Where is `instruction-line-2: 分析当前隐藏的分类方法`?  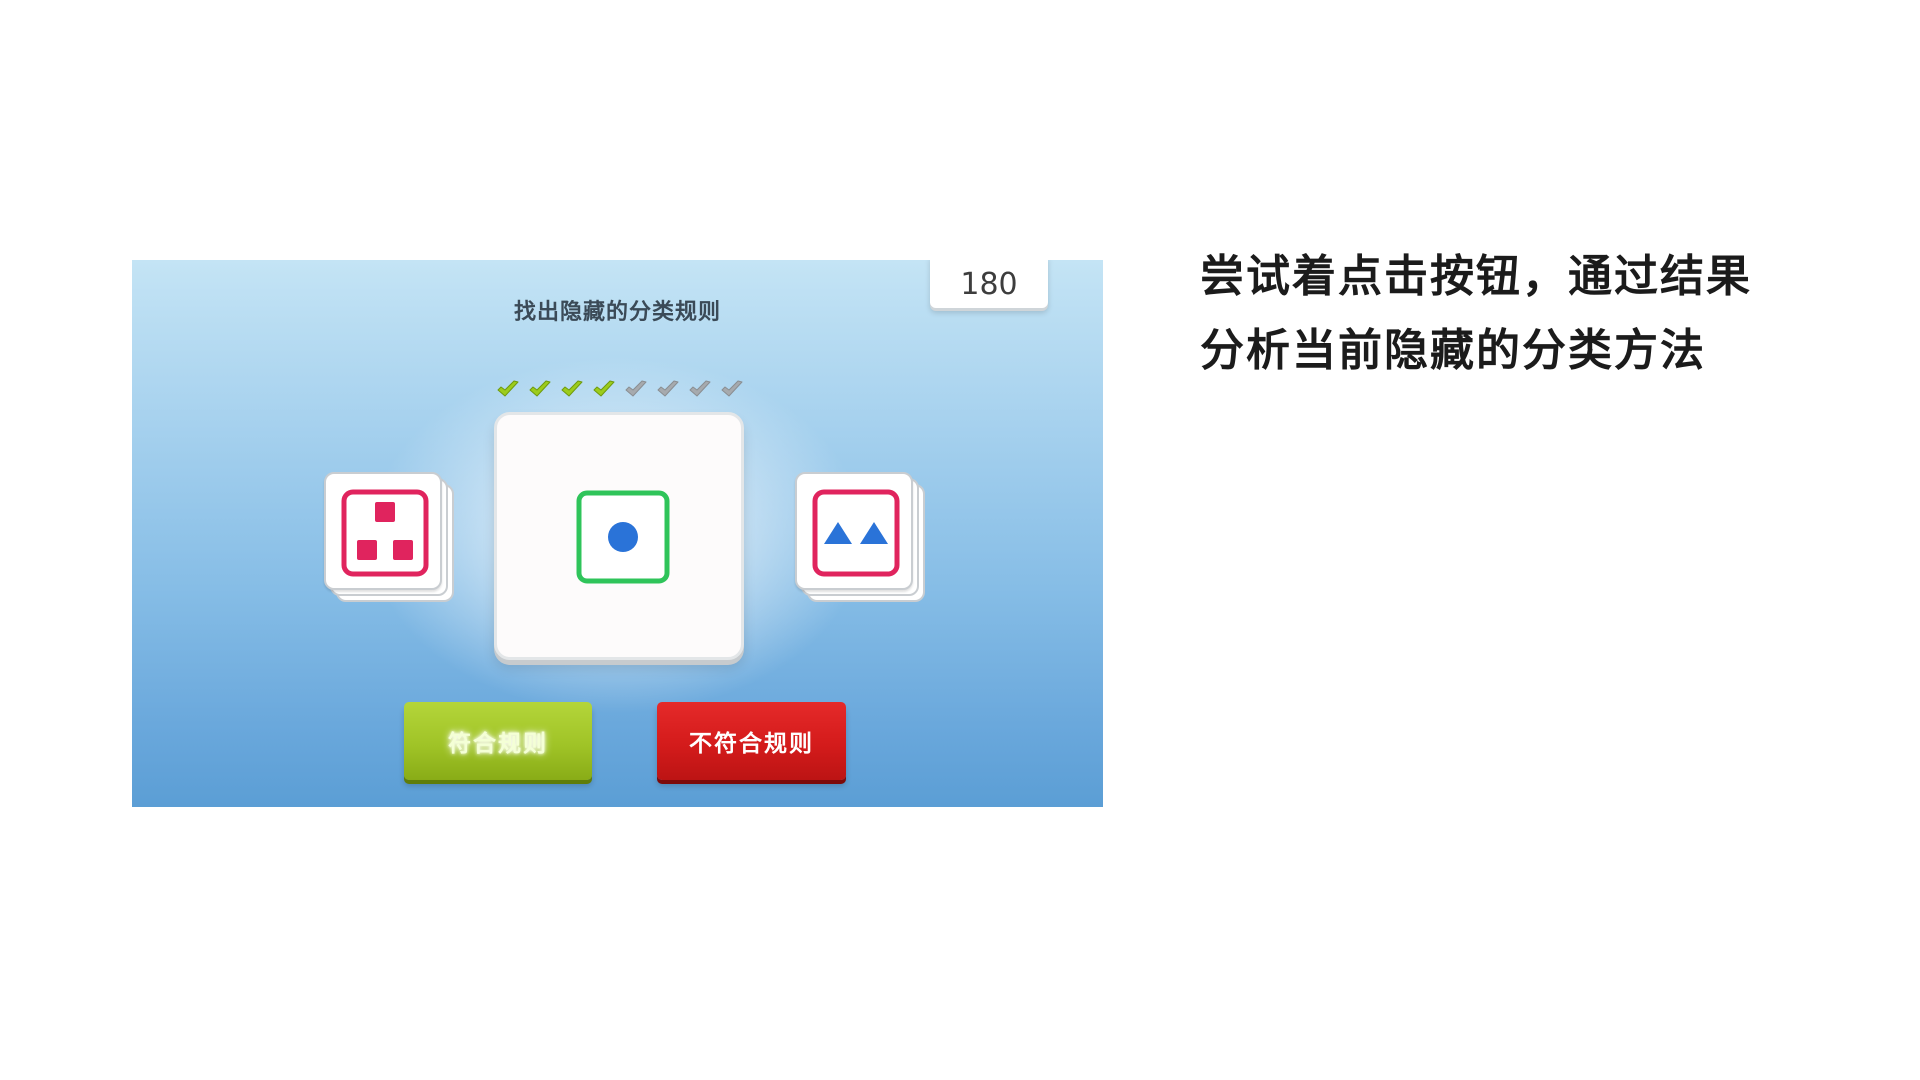
instruction-line-2: 分析当前隐藏的分类方法 is located at coordinates (1453, 350).